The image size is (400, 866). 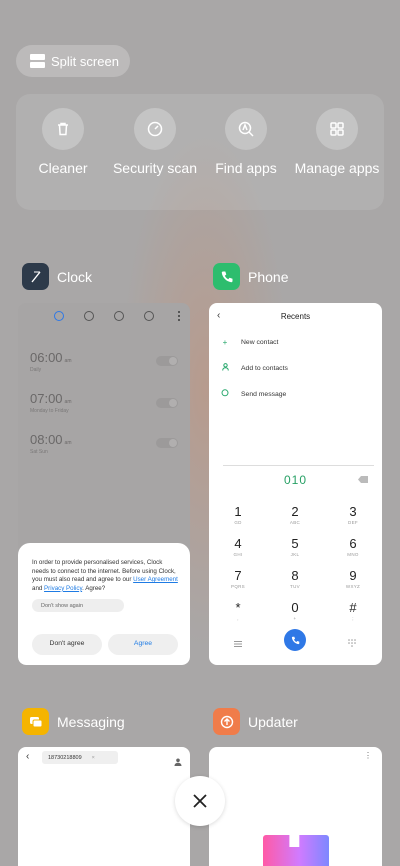 I want to click on cleaner-button: Cleaner, so click(x=63, y=142).